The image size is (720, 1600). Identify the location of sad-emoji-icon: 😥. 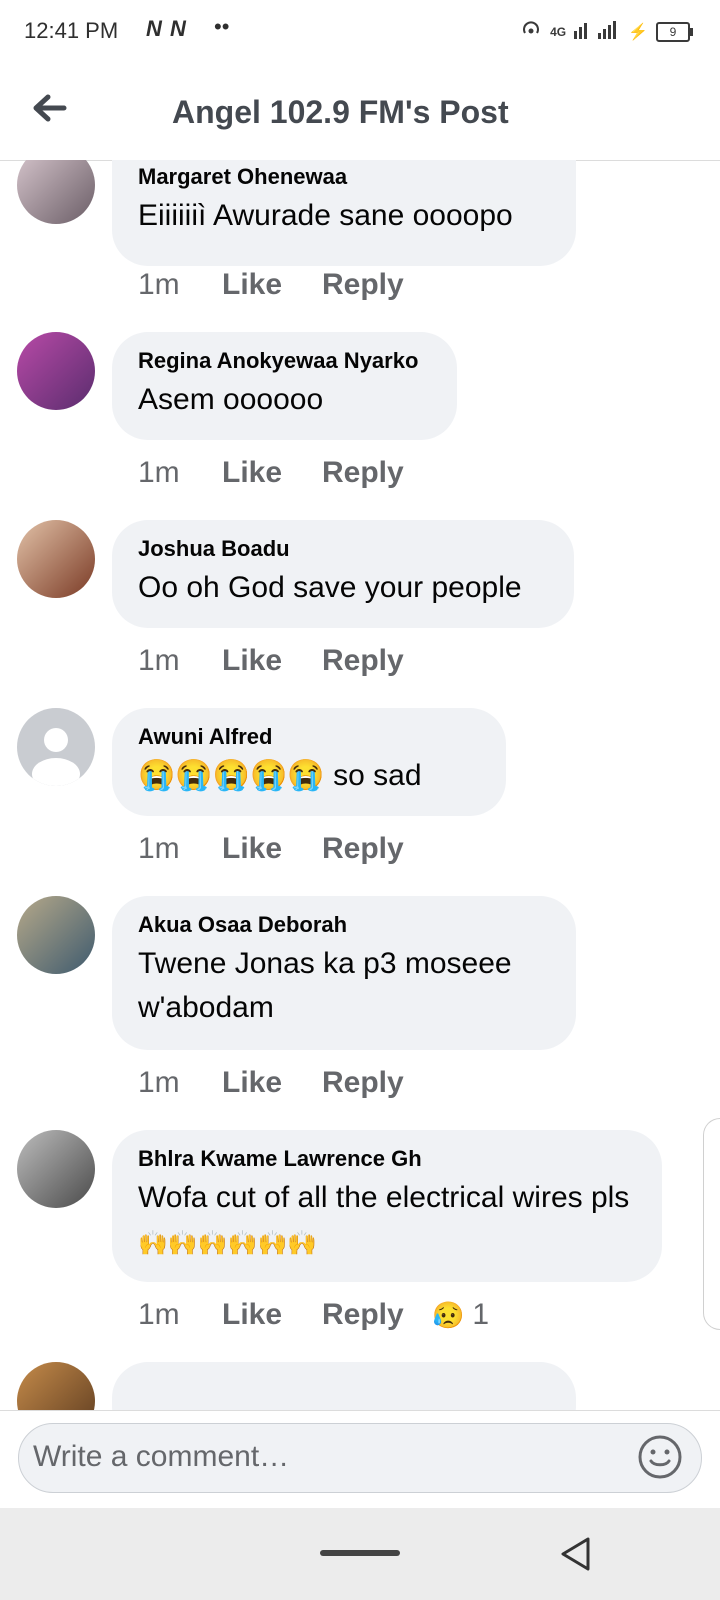
(448, 1314).